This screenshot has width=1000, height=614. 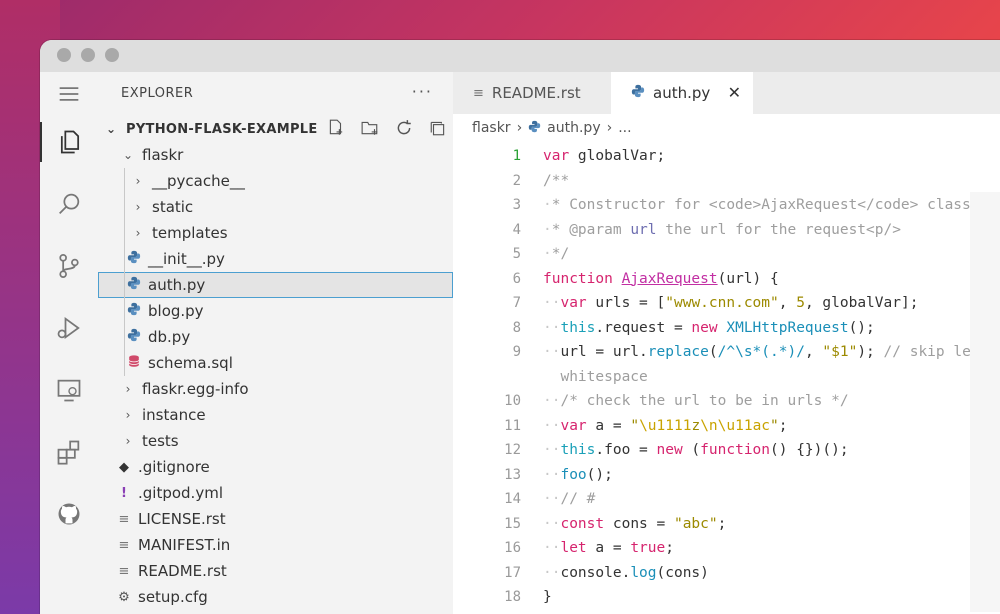 I want to click on window-maximize-dot, so click(x=112, y=55).